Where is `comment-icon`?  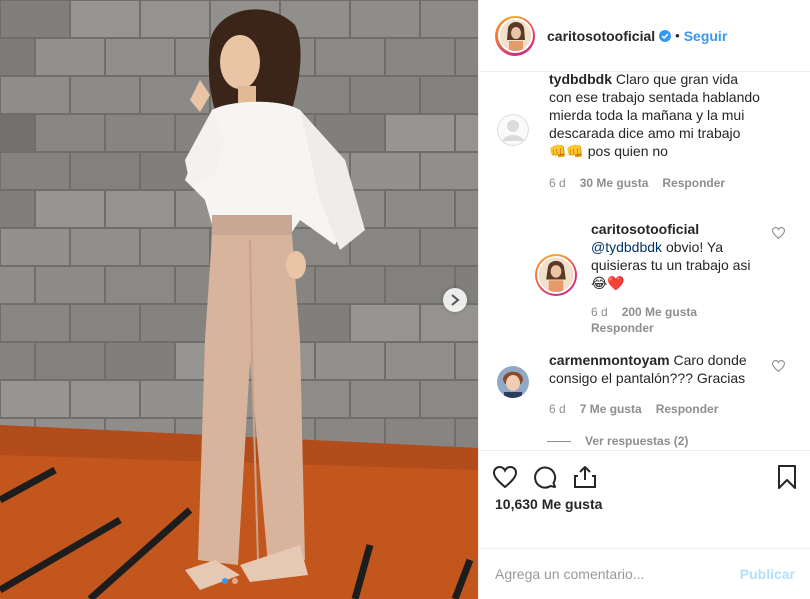 comment-icon is located at coordinates (545, 477).